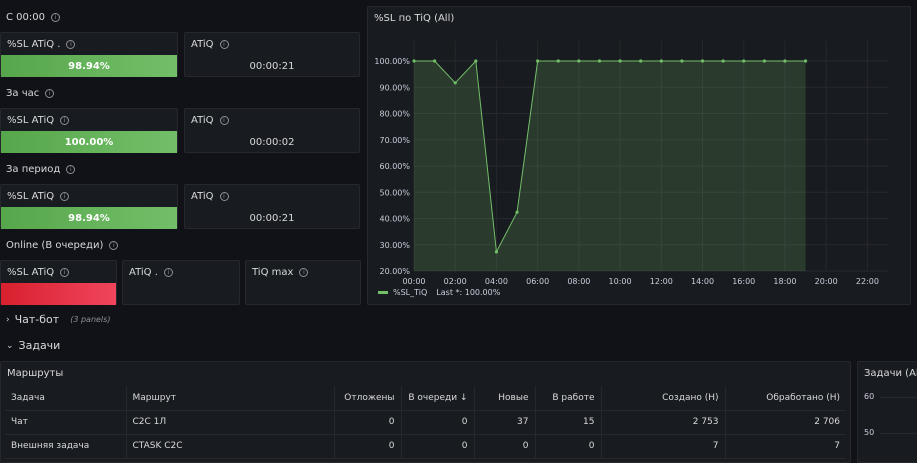 Image resolution: width=917 pixels, height=463 pixels. What do you see at coordinates (413, 281) in the screenshot?
I see `x-tick-label: 00:00` at bounding box center [413, 281].